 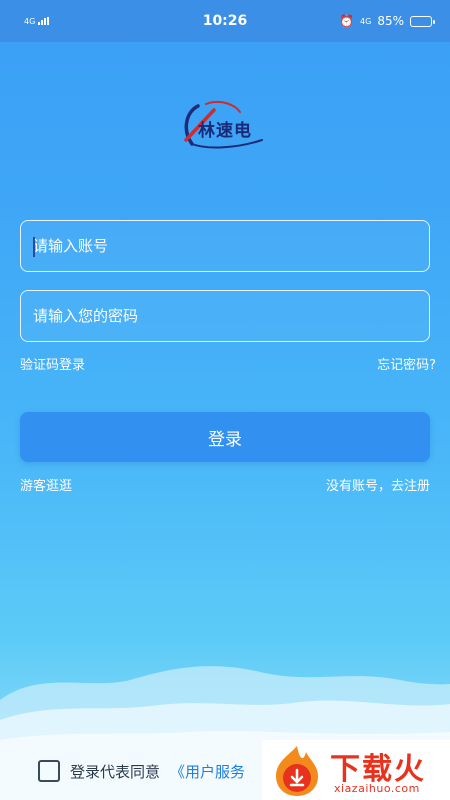 What do you see at coordinates (49, 771) in the screenshot?
I see `agreement-checkbox` at bounding box center [49, 771].